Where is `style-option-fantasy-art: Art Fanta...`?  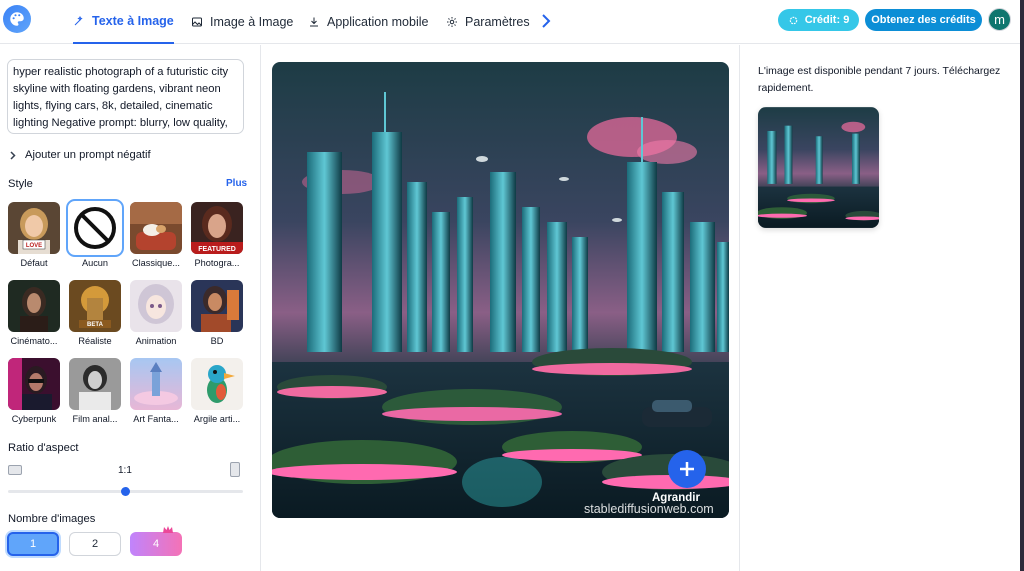
style-option-fantasy-art: Art Fanta... is located at coordinates (156, 393).